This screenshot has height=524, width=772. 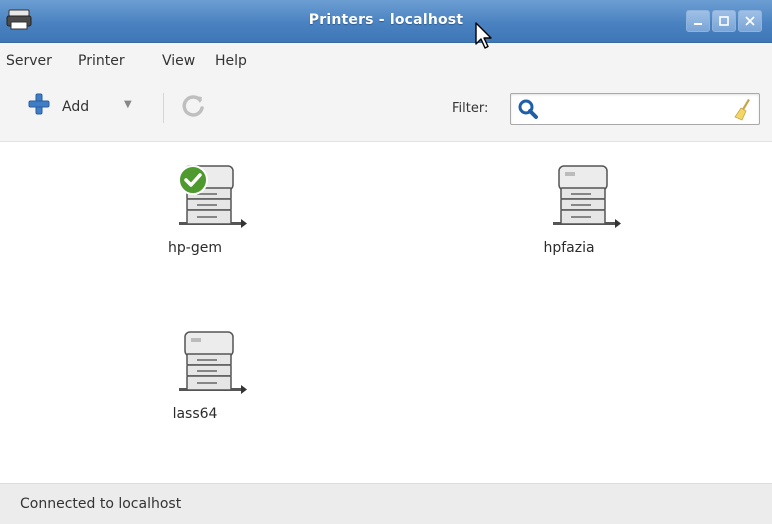 I want to click on refresh-icon, so click(x=193, y=106).